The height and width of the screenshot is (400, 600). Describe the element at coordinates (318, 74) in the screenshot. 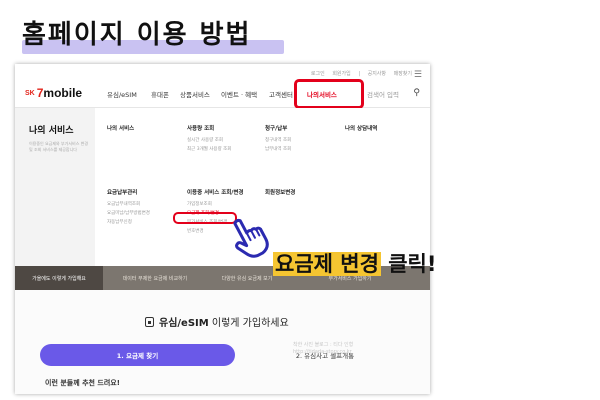

I see `util-login: 로그인` at that location.